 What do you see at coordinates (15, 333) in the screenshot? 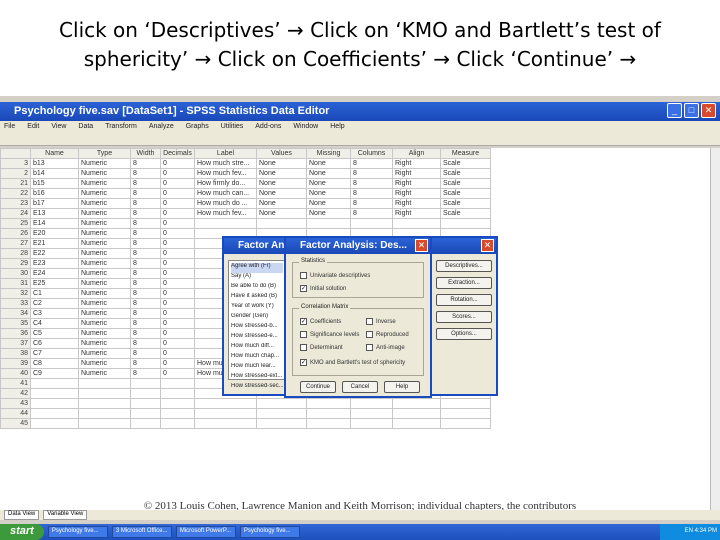
I see `row-number: 36` at bounding box center [15, 333].